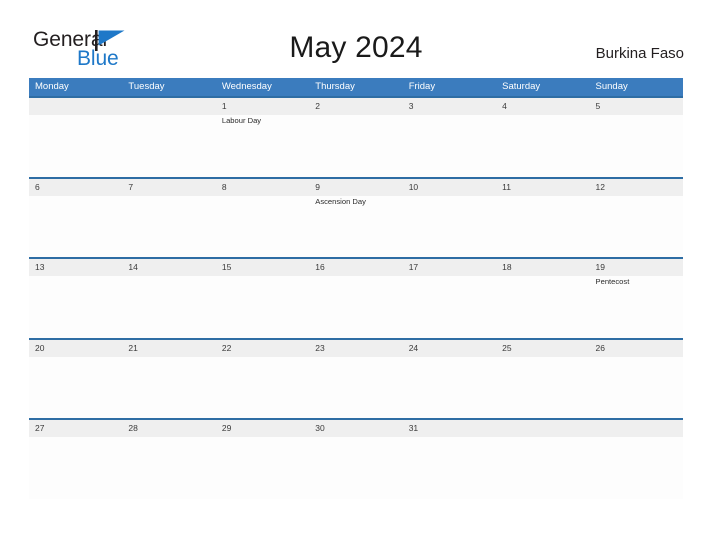 The width and height of the screenshot is (712, 550). What do you see at coordinates (449, 459) in the screenshot?
I see `calendar-day-cell: 31` at bounding box center [449, 459].